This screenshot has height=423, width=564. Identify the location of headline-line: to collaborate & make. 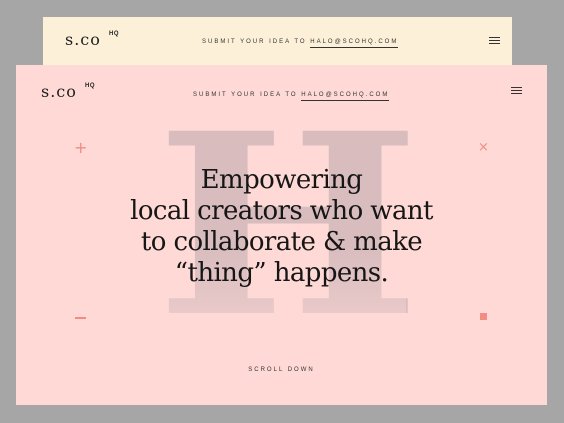
(281, 242).